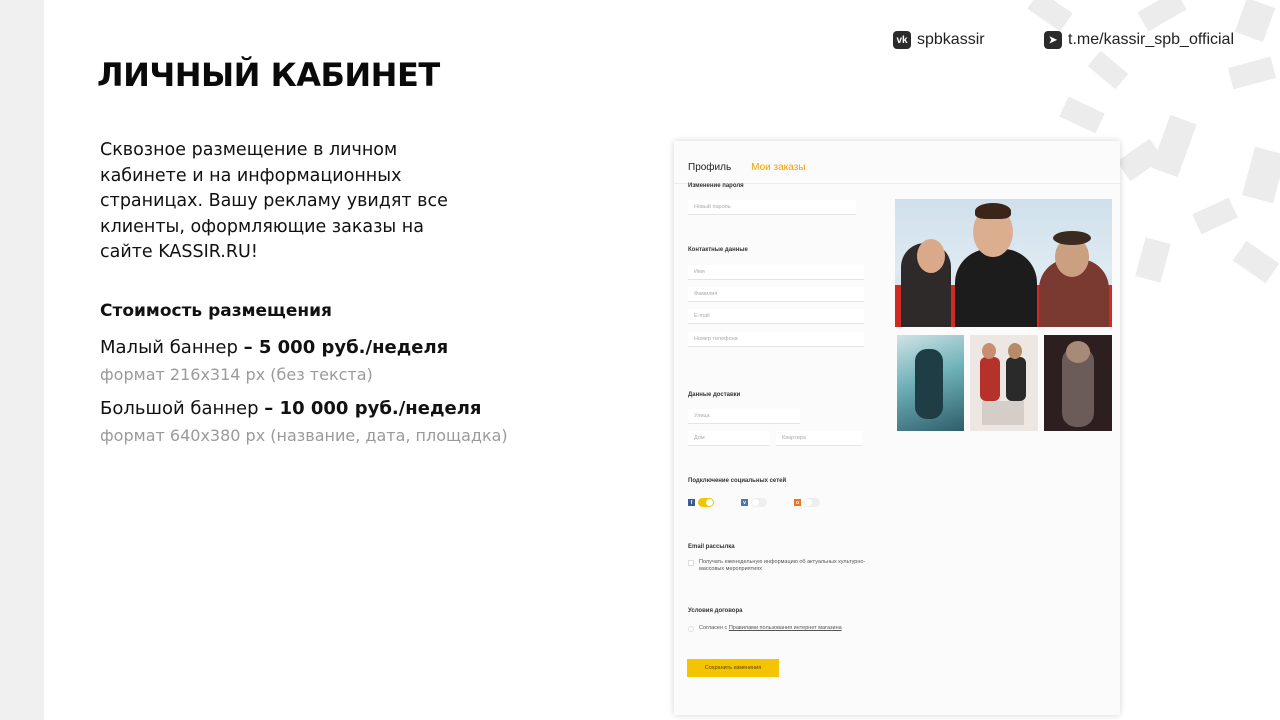 This screenshot has height=720, width=1280. Describe the element at coordinates (776, 316) in the screenshot. I see `email-field: E-mail` at that location.